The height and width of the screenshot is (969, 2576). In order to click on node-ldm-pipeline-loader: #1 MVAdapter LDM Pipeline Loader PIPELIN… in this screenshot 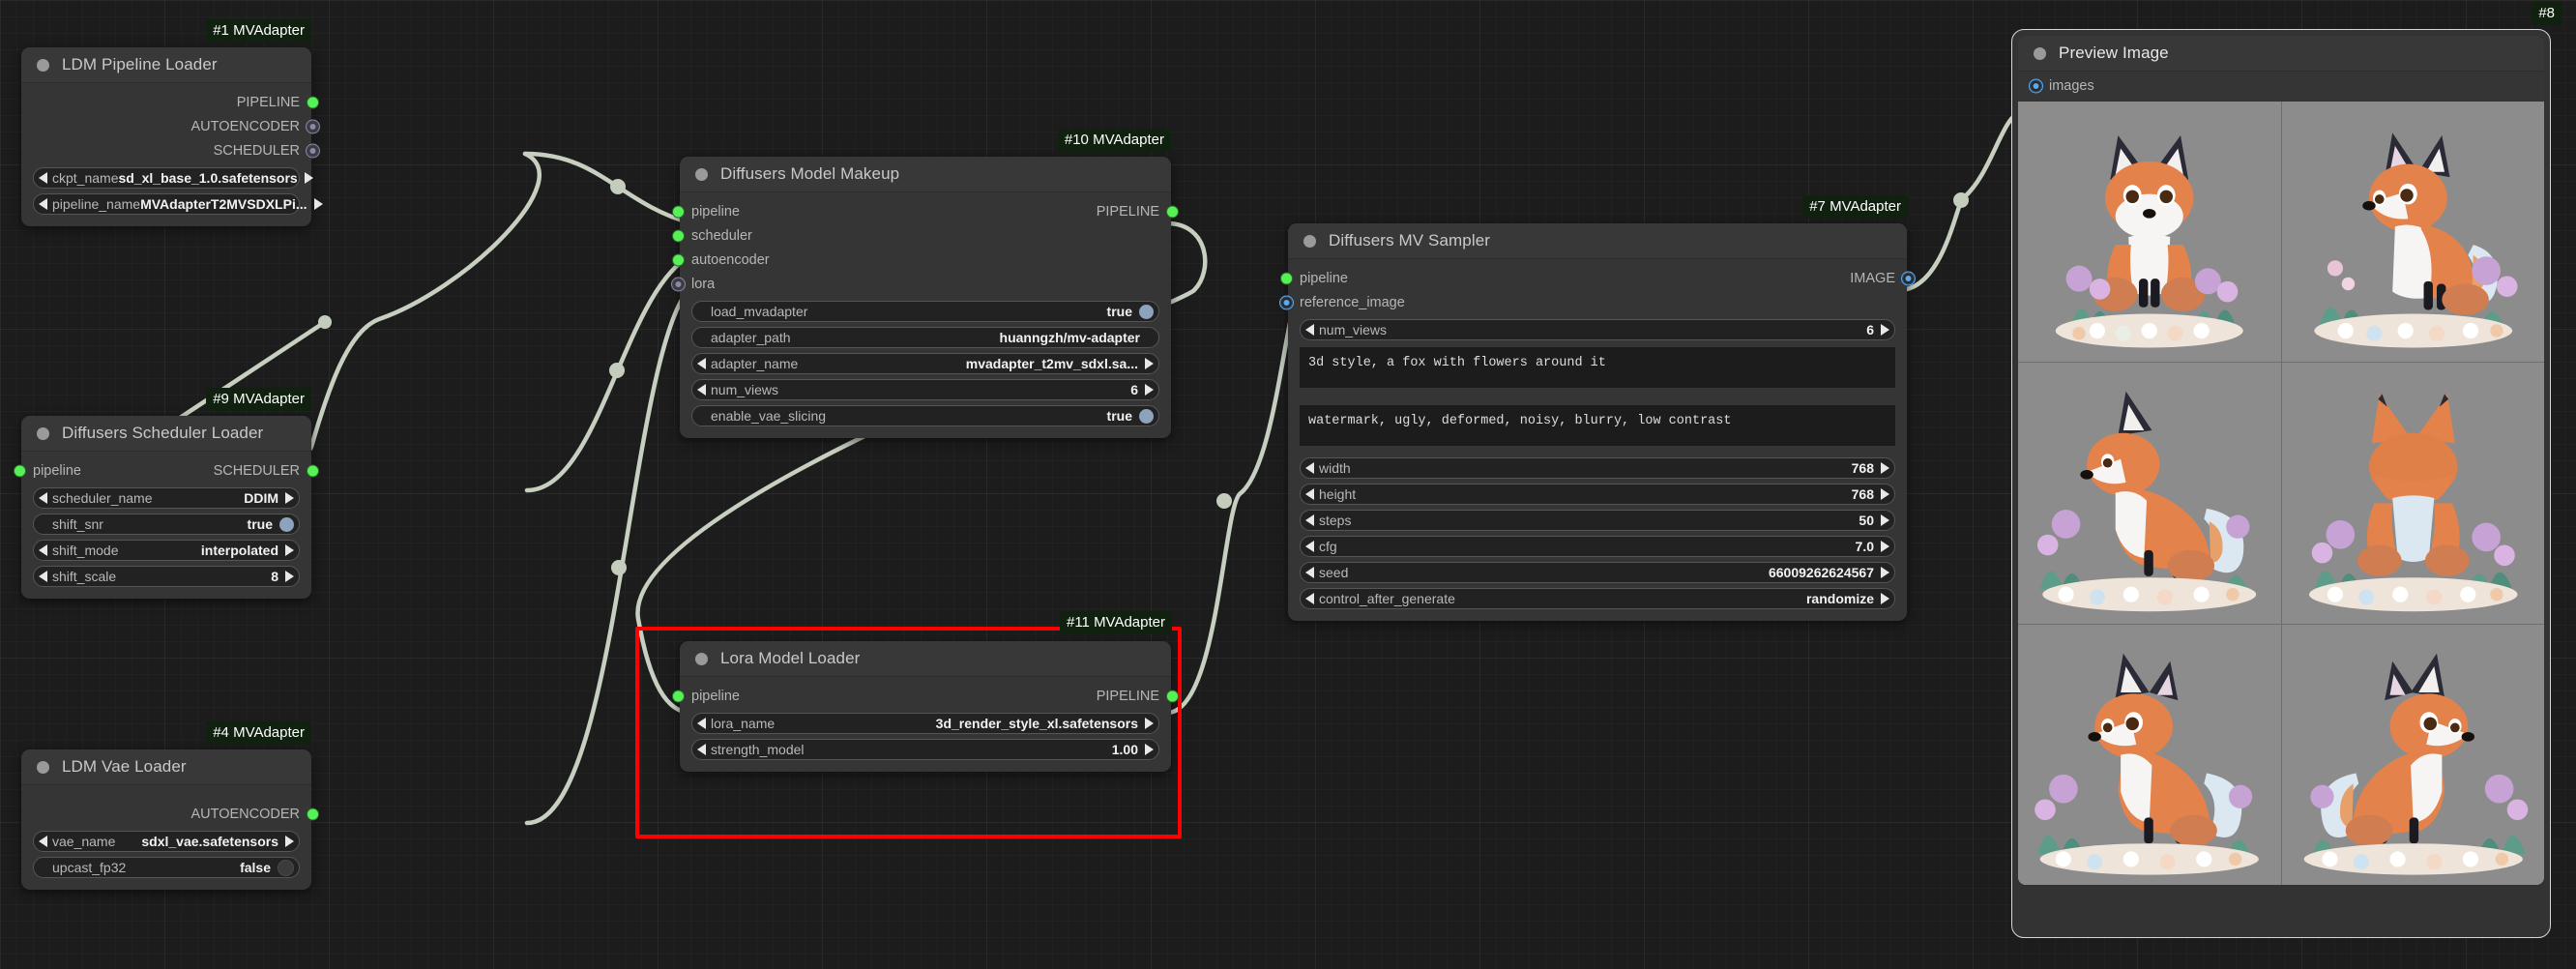, I will do `click(172, 122)`.